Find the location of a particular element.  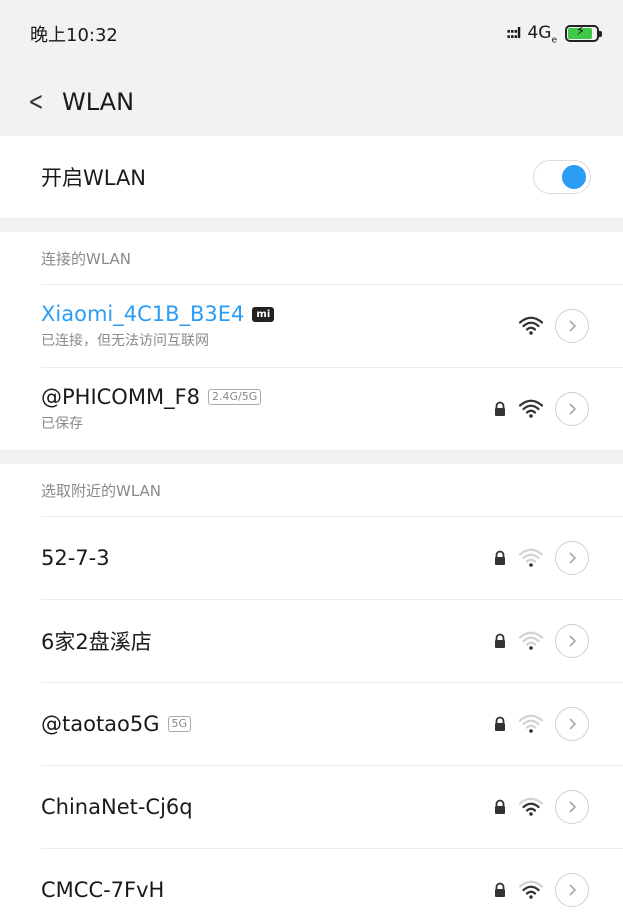

network-text: Xiaomi_4C1B_B3E4 mi 已连接，但无法访问互联网 is located at coordinates (158, 326).